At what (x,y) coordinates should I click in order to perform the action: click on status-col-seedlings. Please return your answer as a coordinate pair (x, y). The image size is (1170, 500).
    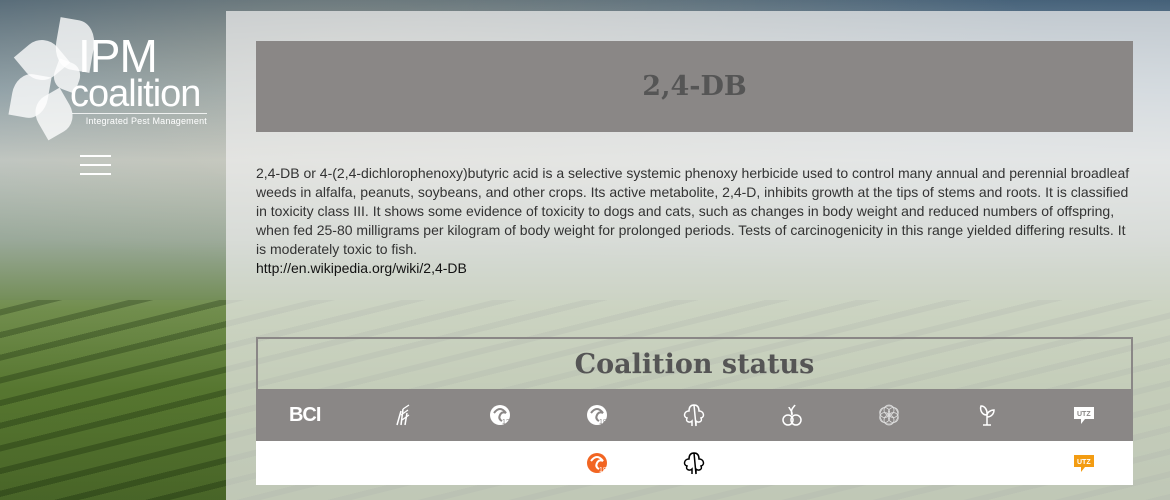
    Looking at the image, I should click on (791, 415).